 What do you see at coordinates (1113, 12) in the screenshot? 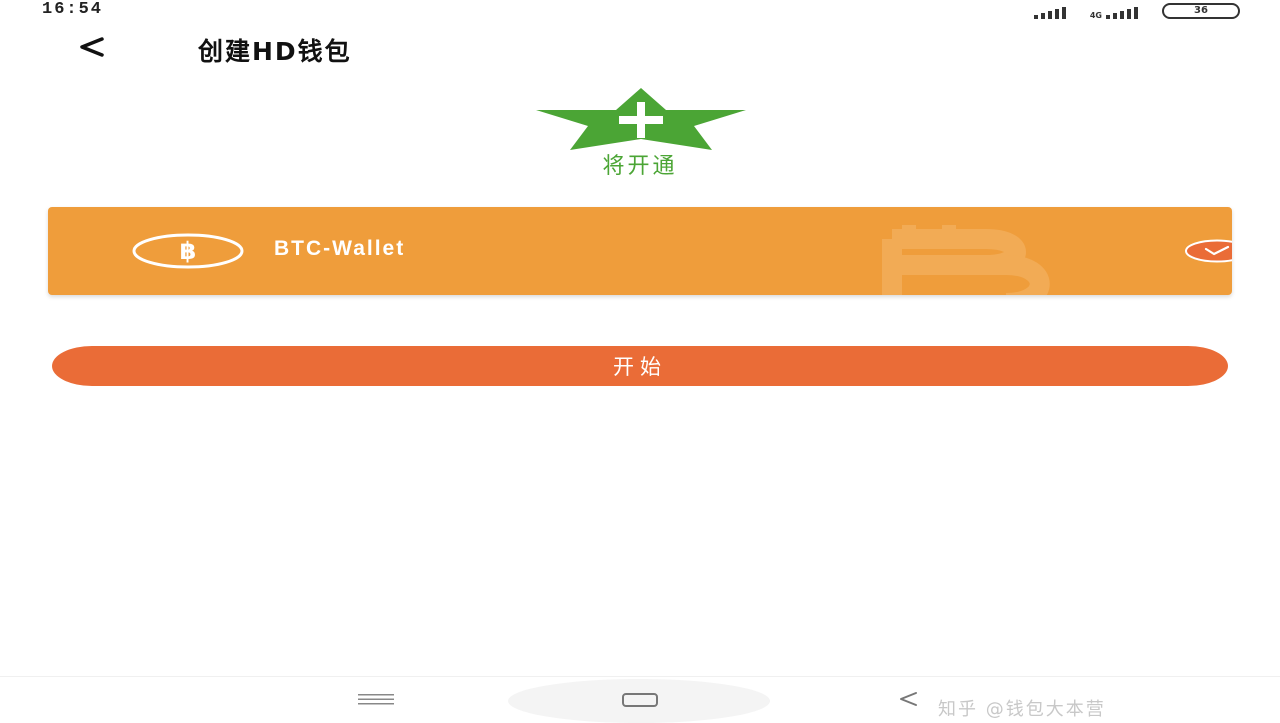
I see `mobile-network-icon: 4G` at bounding box center [1113, 12].